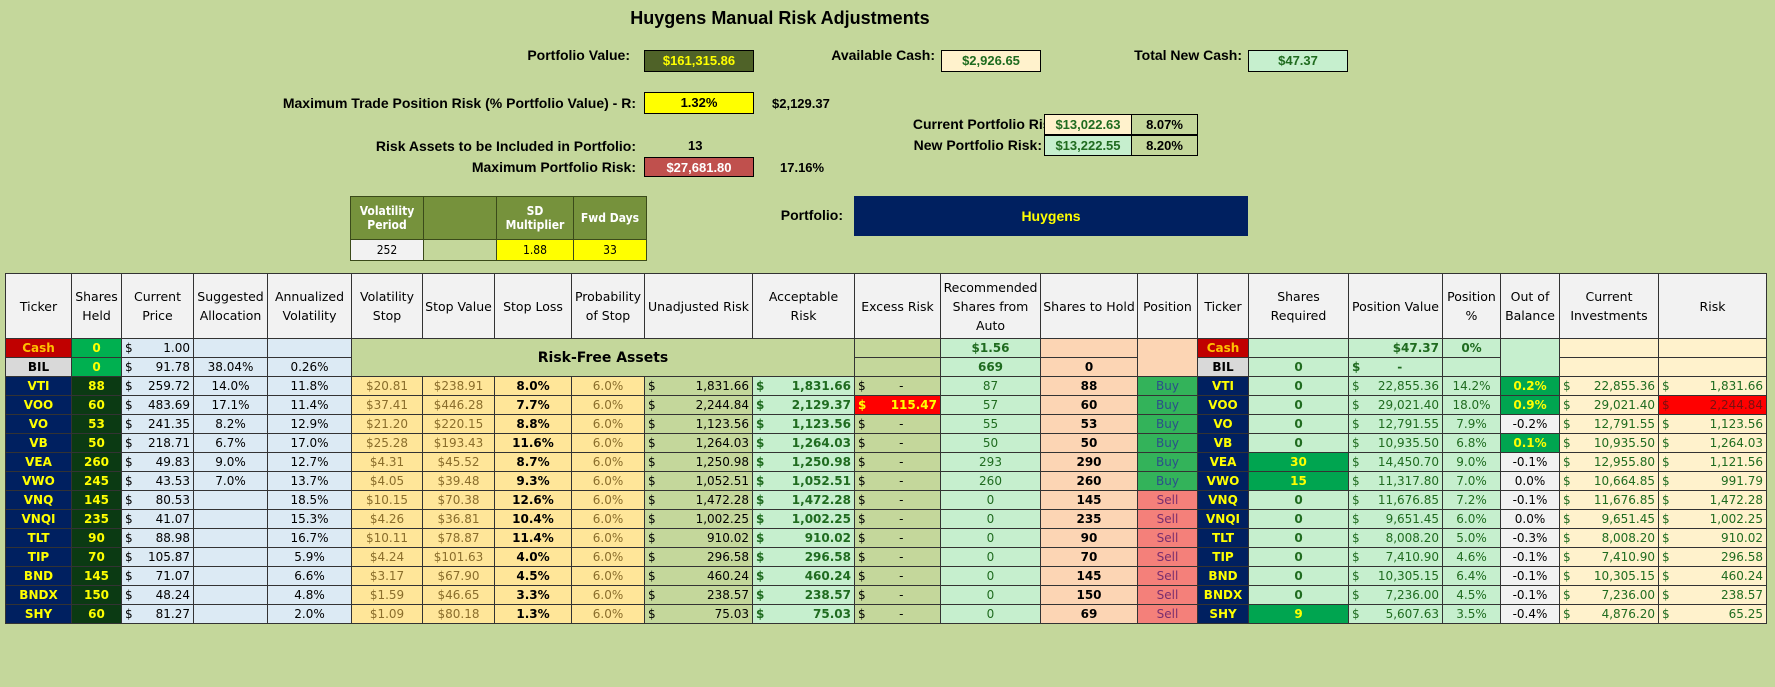  I want to click on column-header: Position Value, so click(1395, 306).